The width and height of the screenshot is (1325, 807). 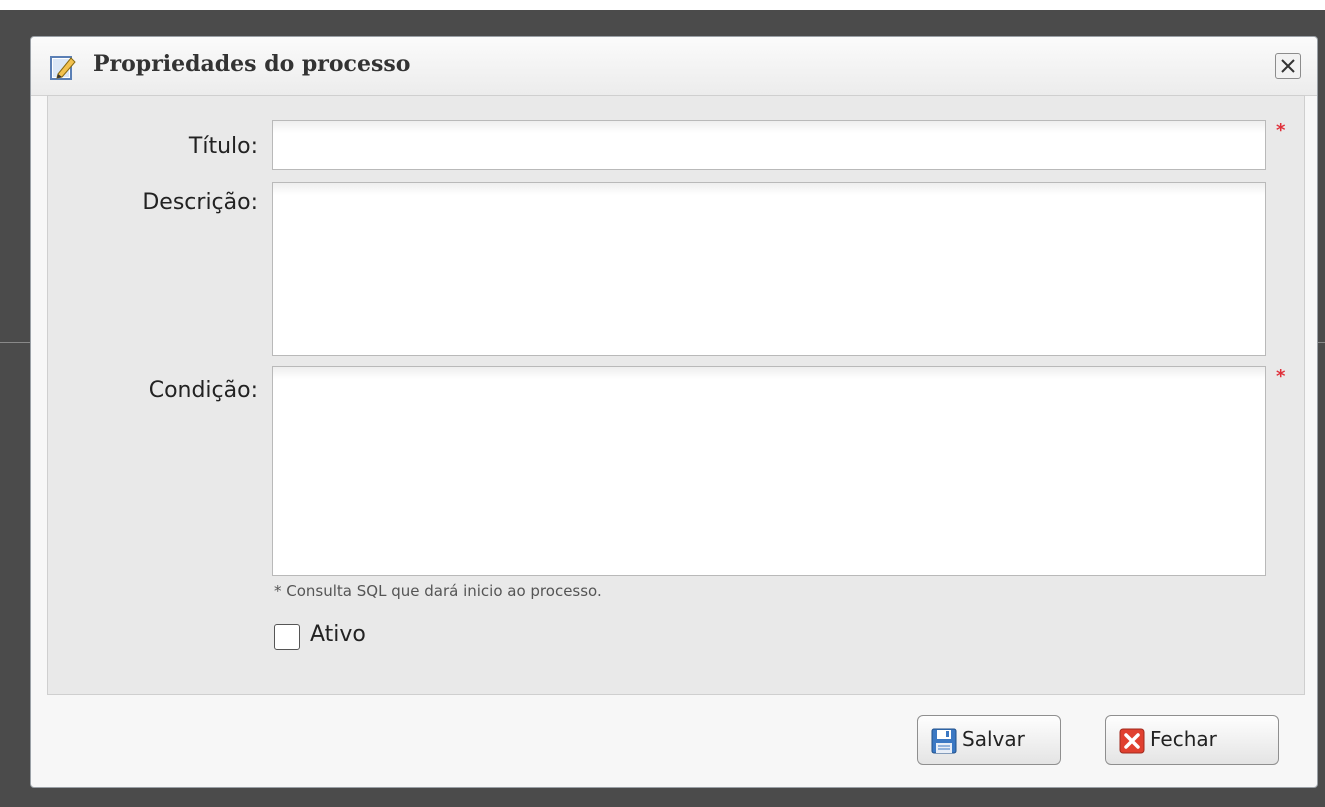 I want to click on titulo-label: Título:, so click(x=223, y=146).